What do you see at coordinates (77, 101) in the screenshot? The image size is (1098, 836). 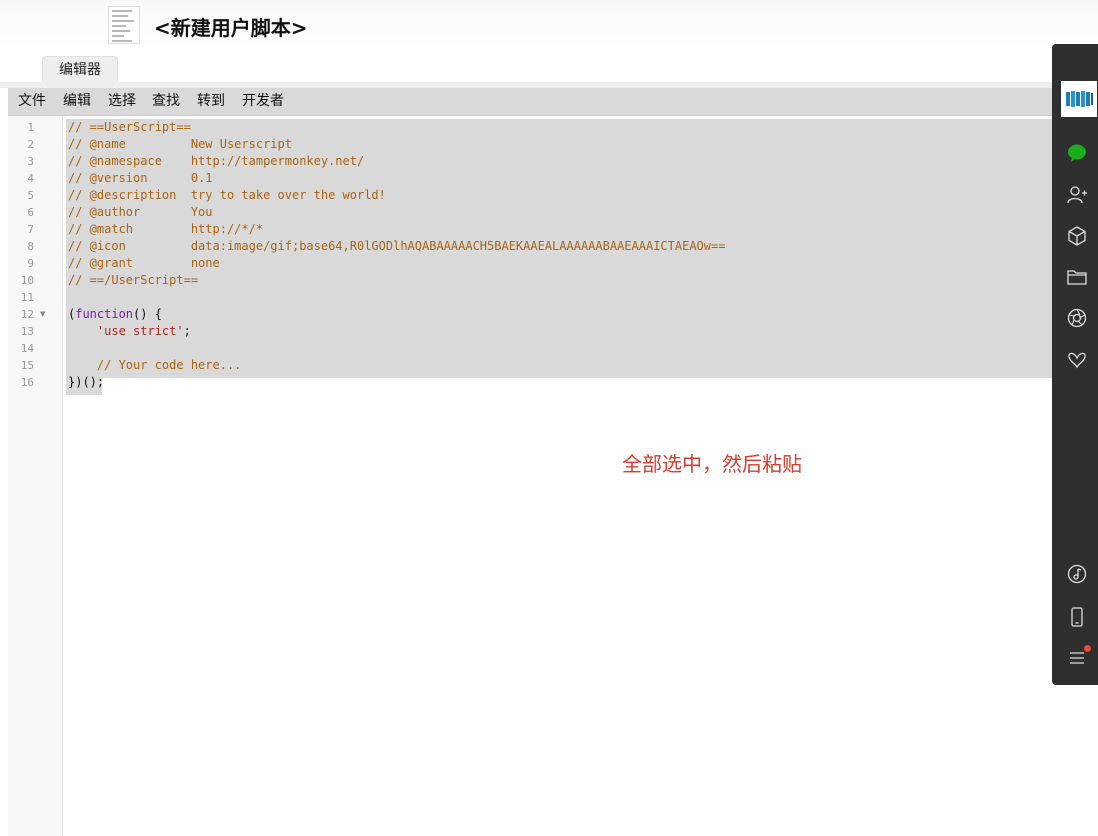 I see `menu-edit: 编辑` at bounding box center [77, 101].